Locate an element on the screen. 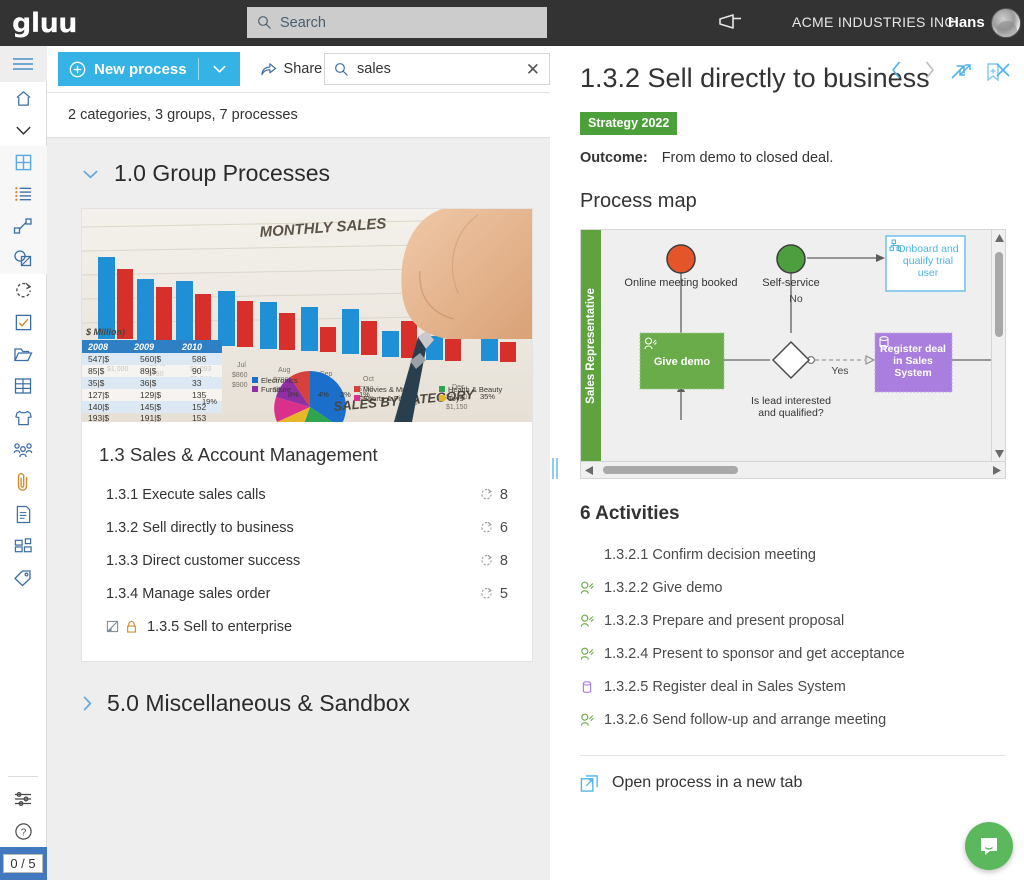 The height and width of the screenshot is (880, 1024). svg-text: 193|$ is located at coordinates (98, 417).